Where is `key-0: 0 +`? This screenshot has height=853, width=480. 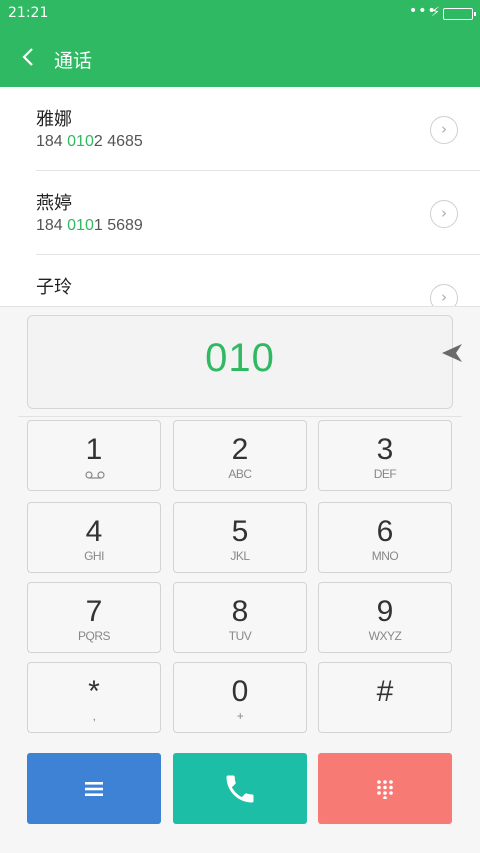 key-0: 0 + is located at coordinates (240, 697).